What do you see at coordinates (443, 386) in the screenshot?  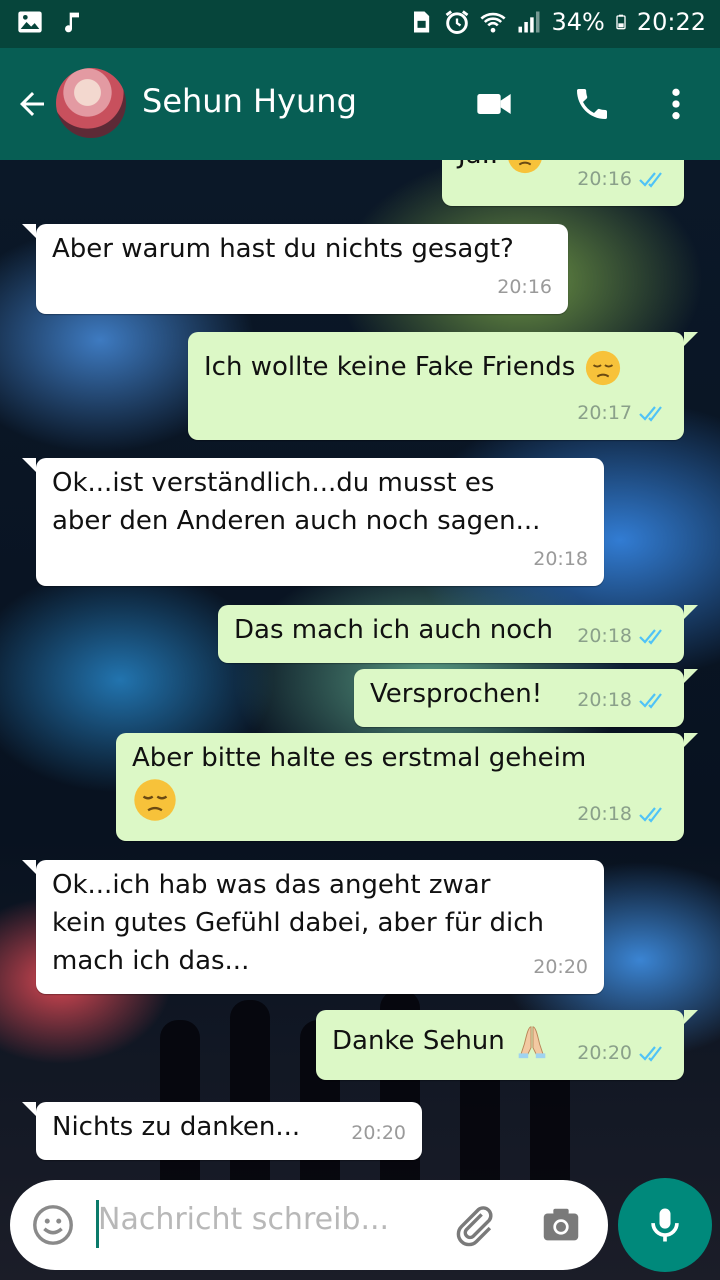 I see `message-bubble-outgoing: Ich wollte keine Fake Friends 20:17` at bounding box center [443, 386].